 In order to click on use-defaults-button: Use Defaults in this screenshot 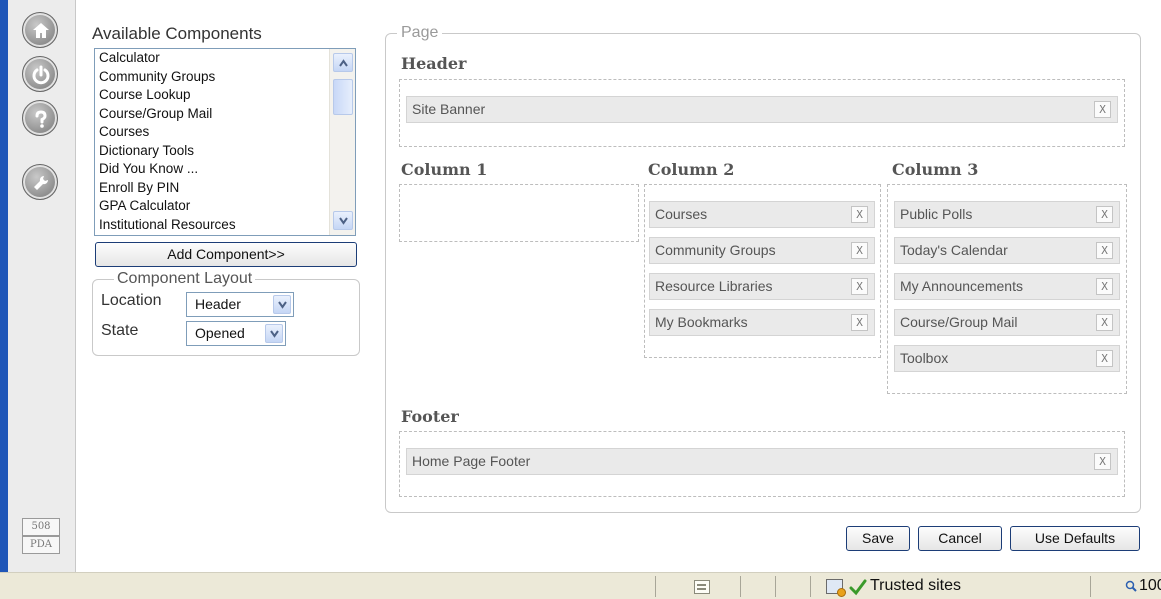, I will do `click(1075, 538)`.